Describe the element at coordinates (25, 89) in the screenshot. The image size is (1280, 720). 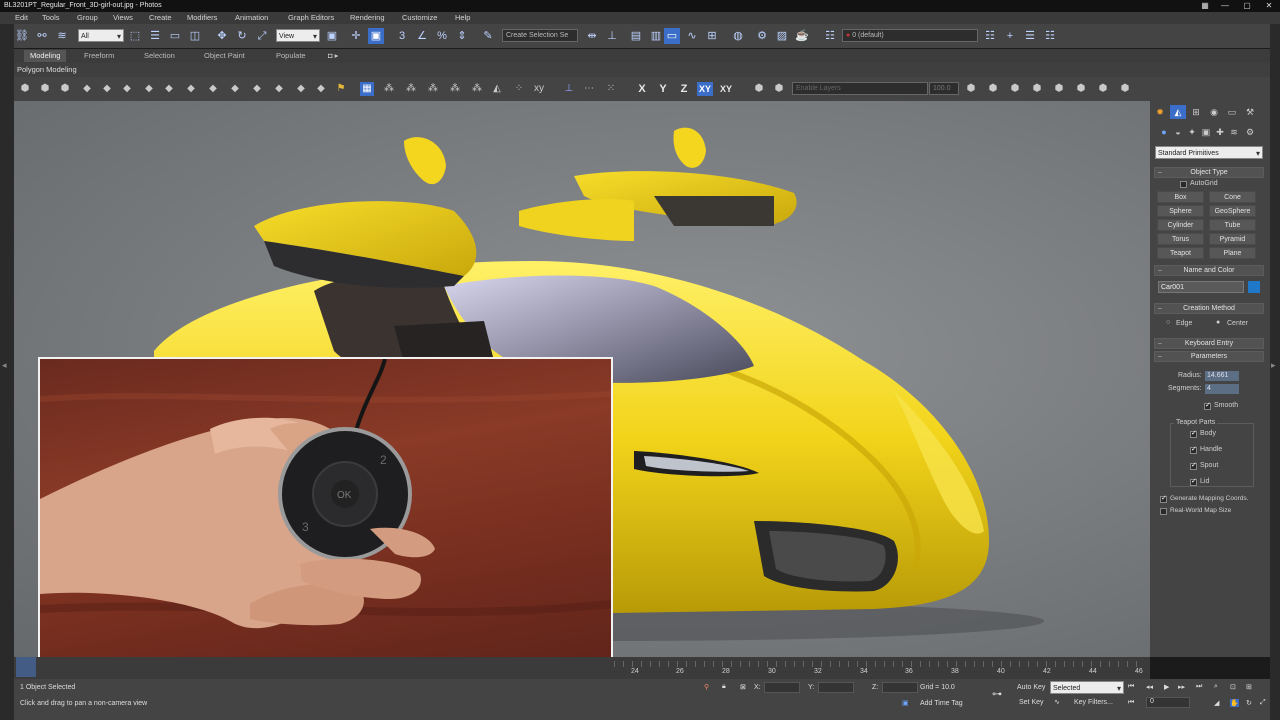
I see `modify-mode-icon: ⬢` at that location.